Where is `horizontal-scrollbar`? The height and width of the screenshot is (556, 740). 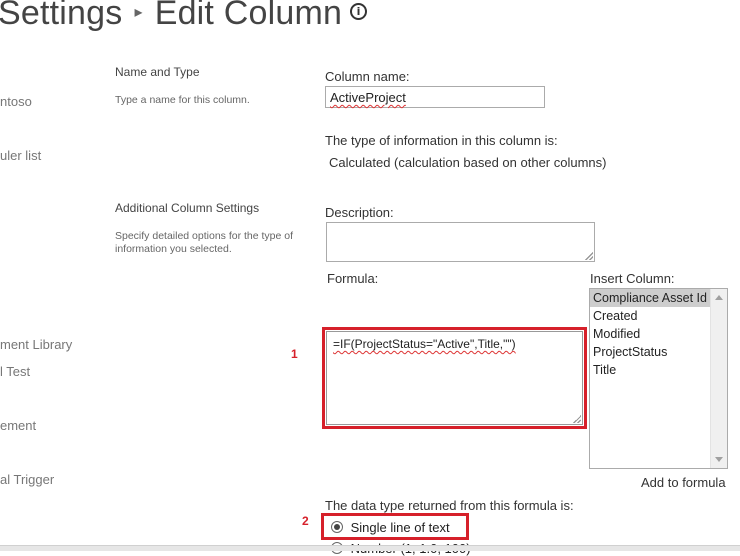
horizontal-scrollbar is located at coordinates (370, 548).